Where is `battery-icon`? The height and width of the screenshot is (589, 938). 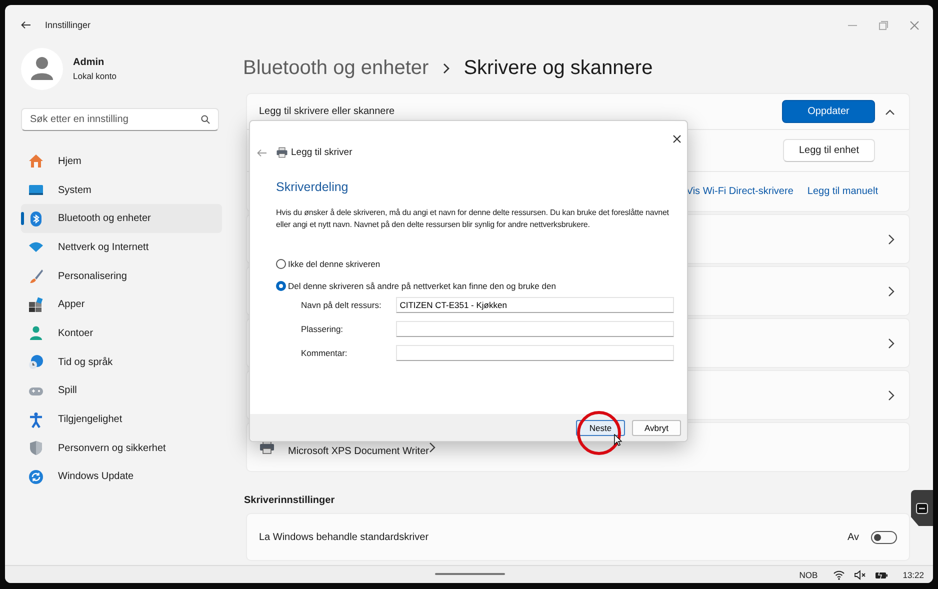
battery-icon is located at coordinates (881, 575).